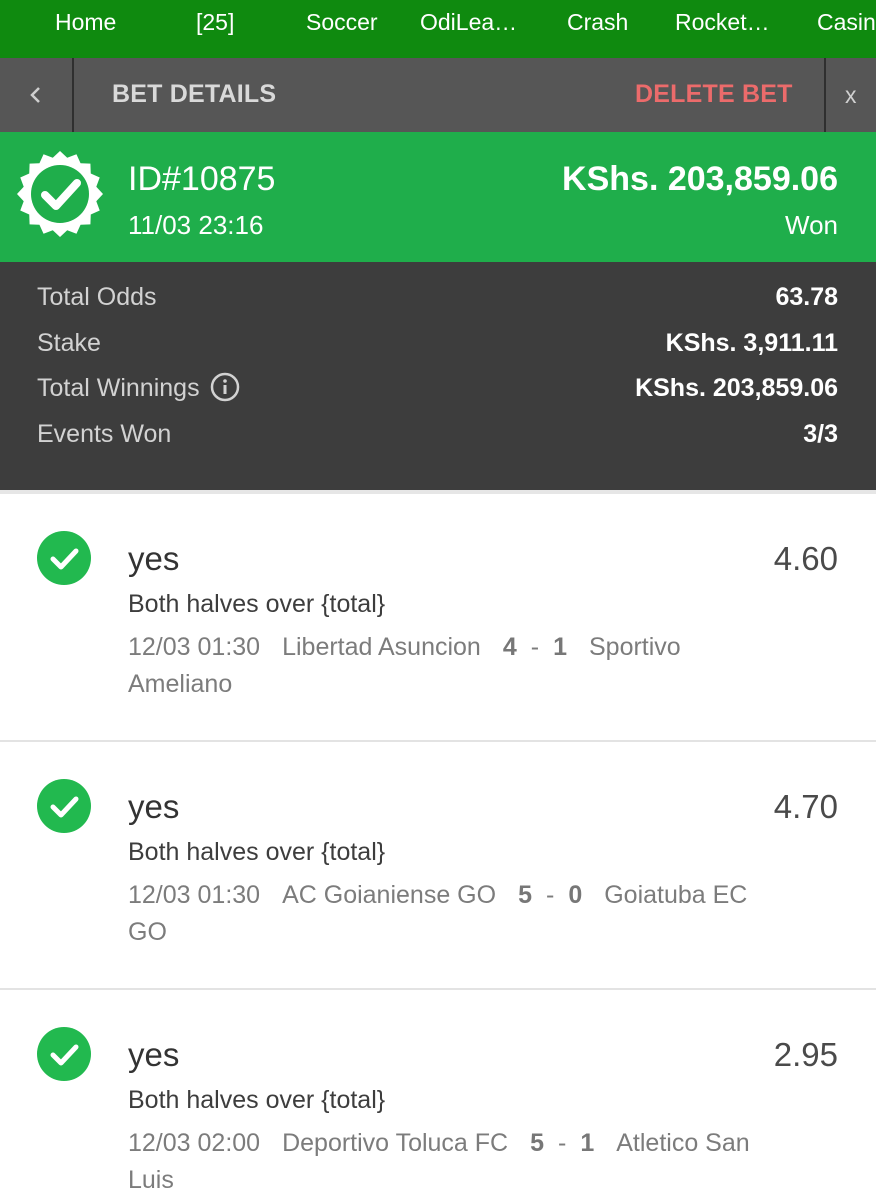 This screenshot has height=1200, width=876. What do you see at coordinates (438, 349) in the screenshot?
I see `summary-row-stake: Stake KShs. 3,911.11` at bounding box center [438, 349].